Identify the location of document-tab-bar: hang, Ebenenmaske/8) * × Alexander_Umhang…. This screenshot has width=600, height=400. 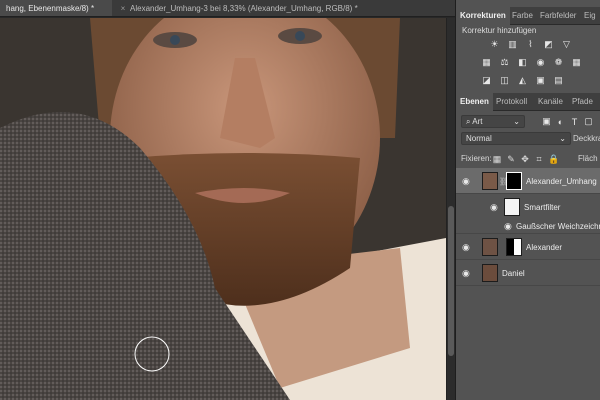
(227, 8).